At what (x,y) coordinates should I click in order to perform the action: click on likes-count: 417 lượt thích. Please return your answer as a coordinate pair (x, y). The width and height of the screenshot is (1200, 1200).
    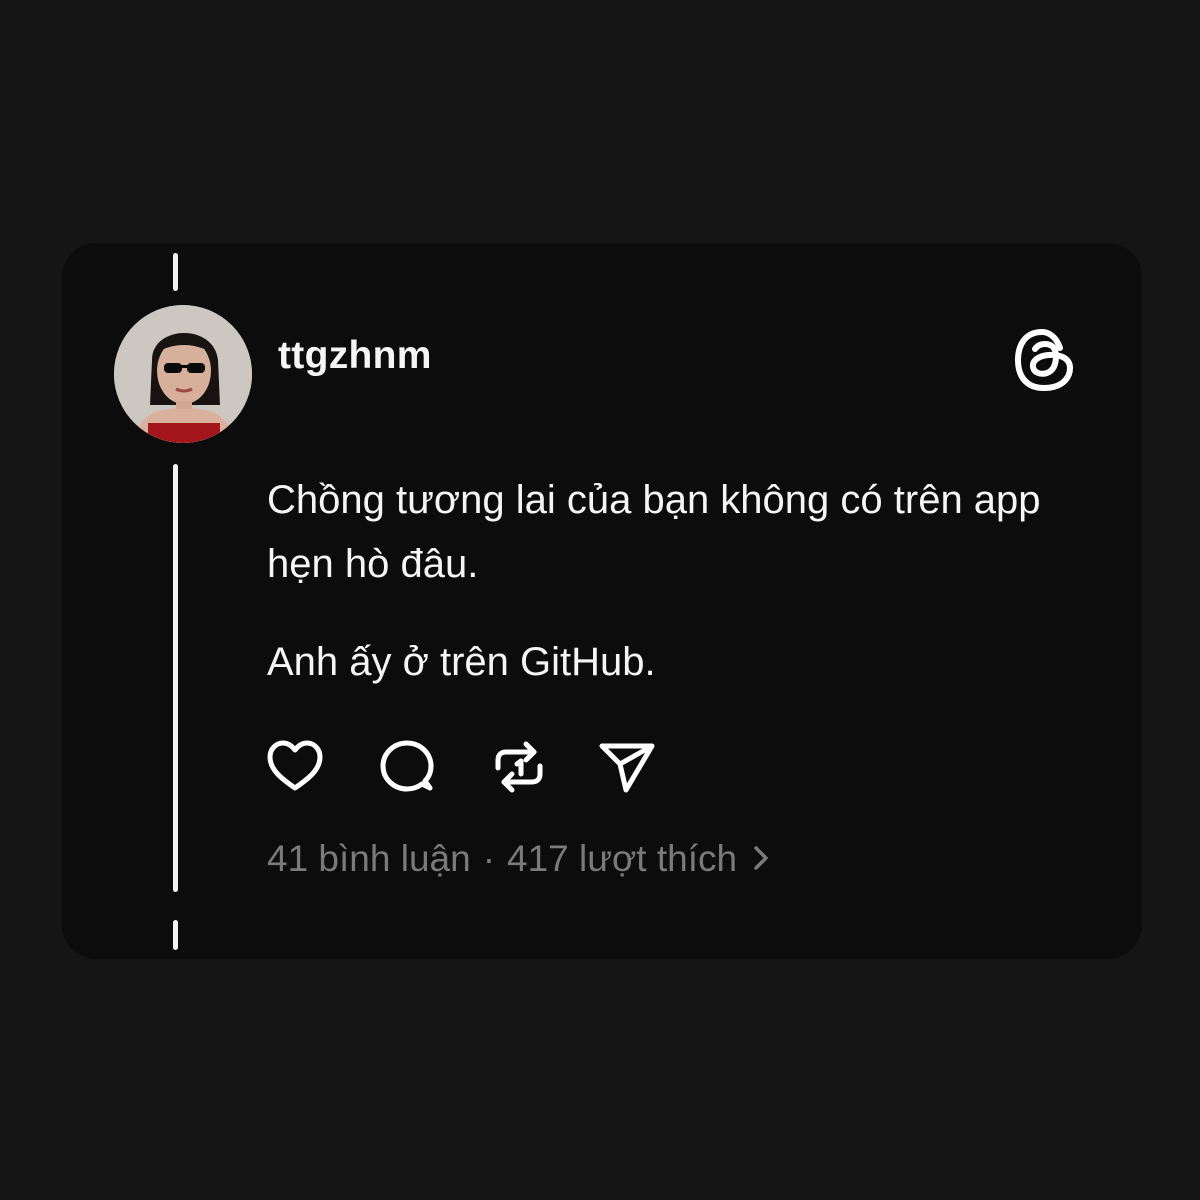
    Looking at the image, I should click on (622, 858).